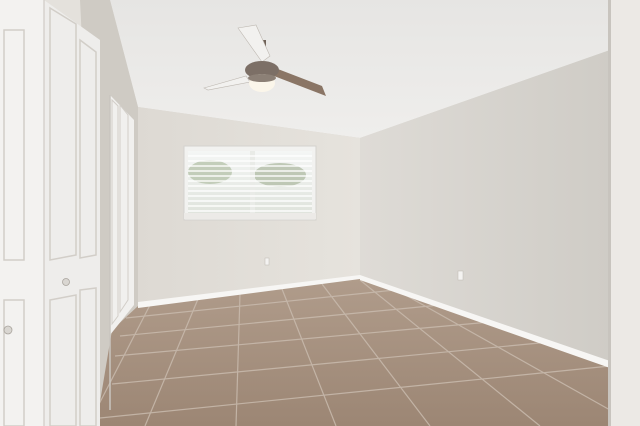 The image size is (640, 426). Describe the element at coordinates (624, 213) in the screenshot. I see `right-door-frame` at that location.